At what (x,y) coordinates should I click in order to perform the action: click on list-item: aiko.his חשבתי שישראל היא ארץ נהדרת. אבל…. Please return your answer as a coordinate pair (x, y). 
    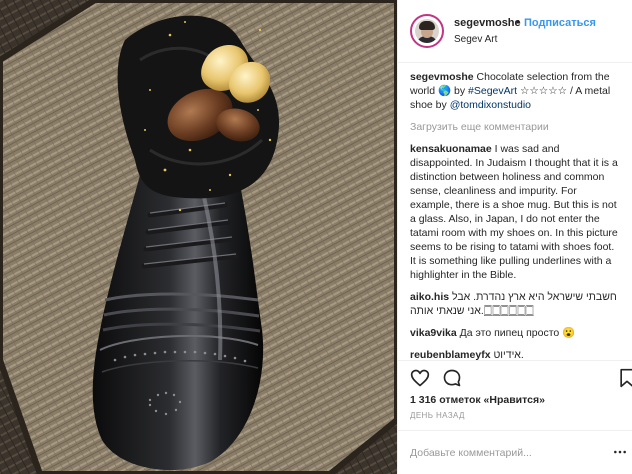
    Looking at the image, I should click on (515, 304).